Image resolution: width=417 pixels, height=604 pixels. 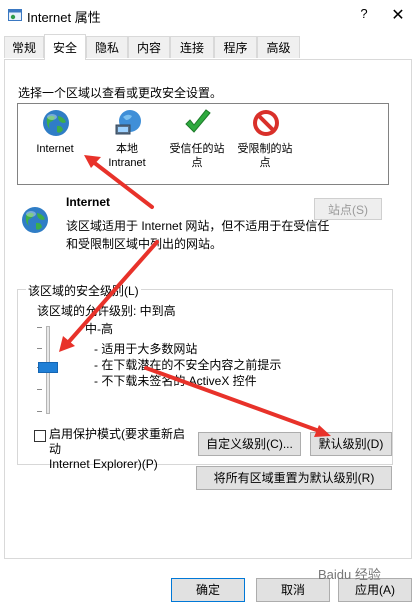 I want to click on zone-local-intranet: 本地 Intranet, so click(x=127, y=144).